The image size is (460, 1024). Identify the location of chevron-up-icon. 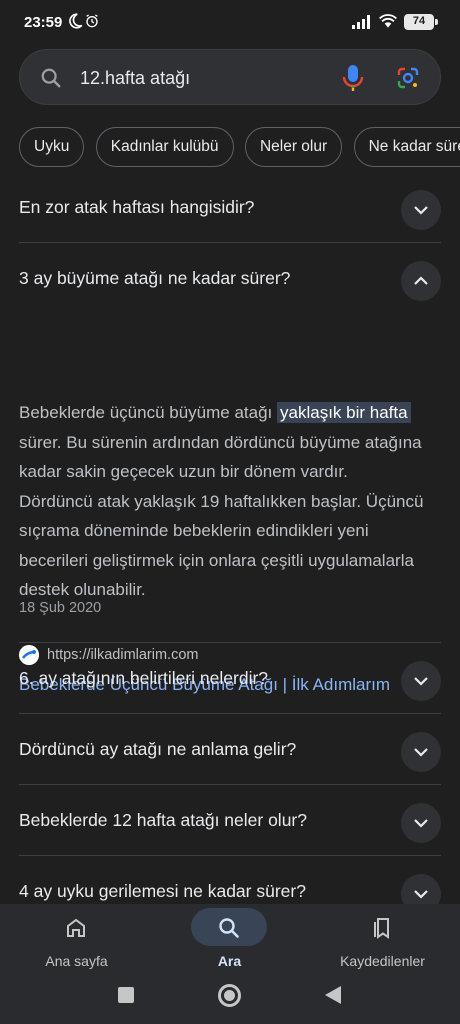
(421, 280).